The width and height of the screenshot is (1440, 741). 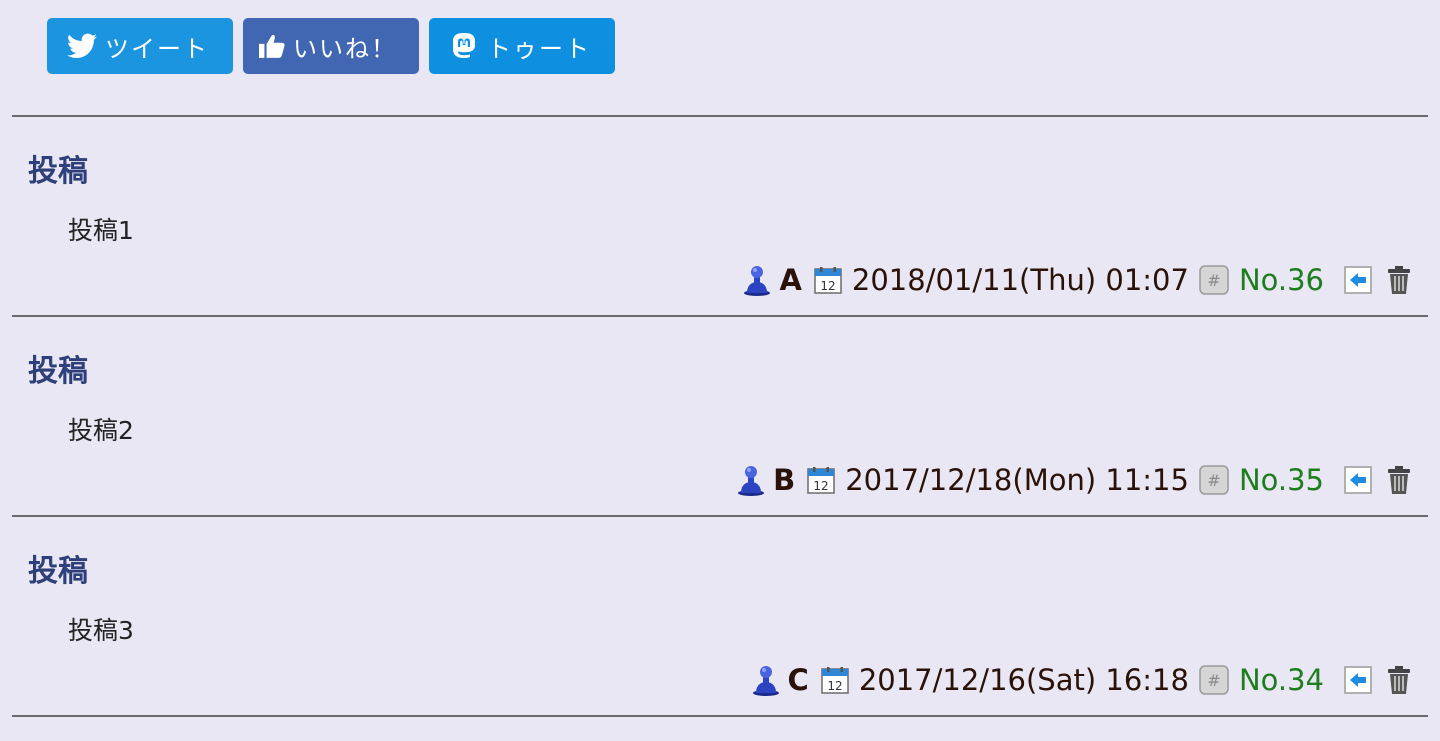 I want to click on mastodon-icon, so click(x=464, y=46).